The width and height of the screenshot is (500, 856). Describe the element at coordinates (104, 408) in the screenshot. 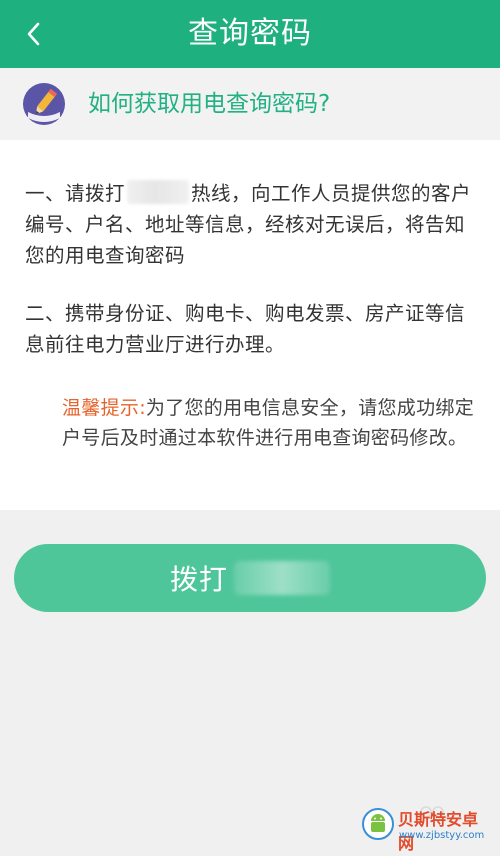

I see `warm-tip-label: 温馨提示:` at that location.